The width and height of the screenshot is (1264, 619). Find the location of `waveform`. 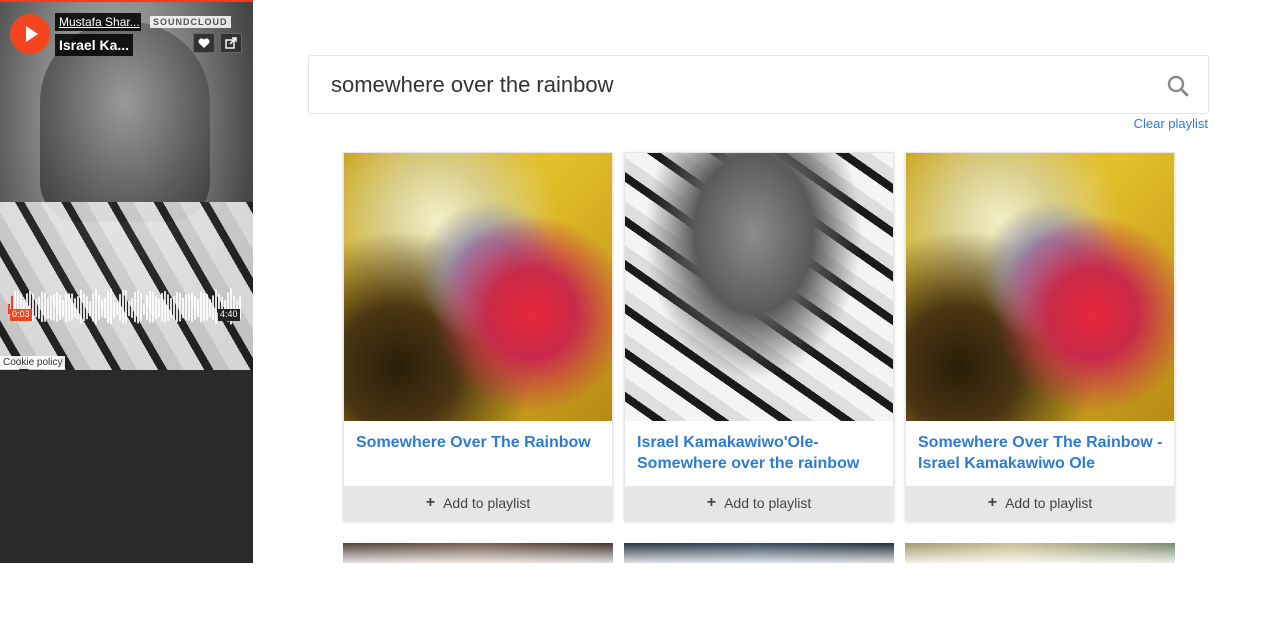

waveform is located at coordinates (126, 306).